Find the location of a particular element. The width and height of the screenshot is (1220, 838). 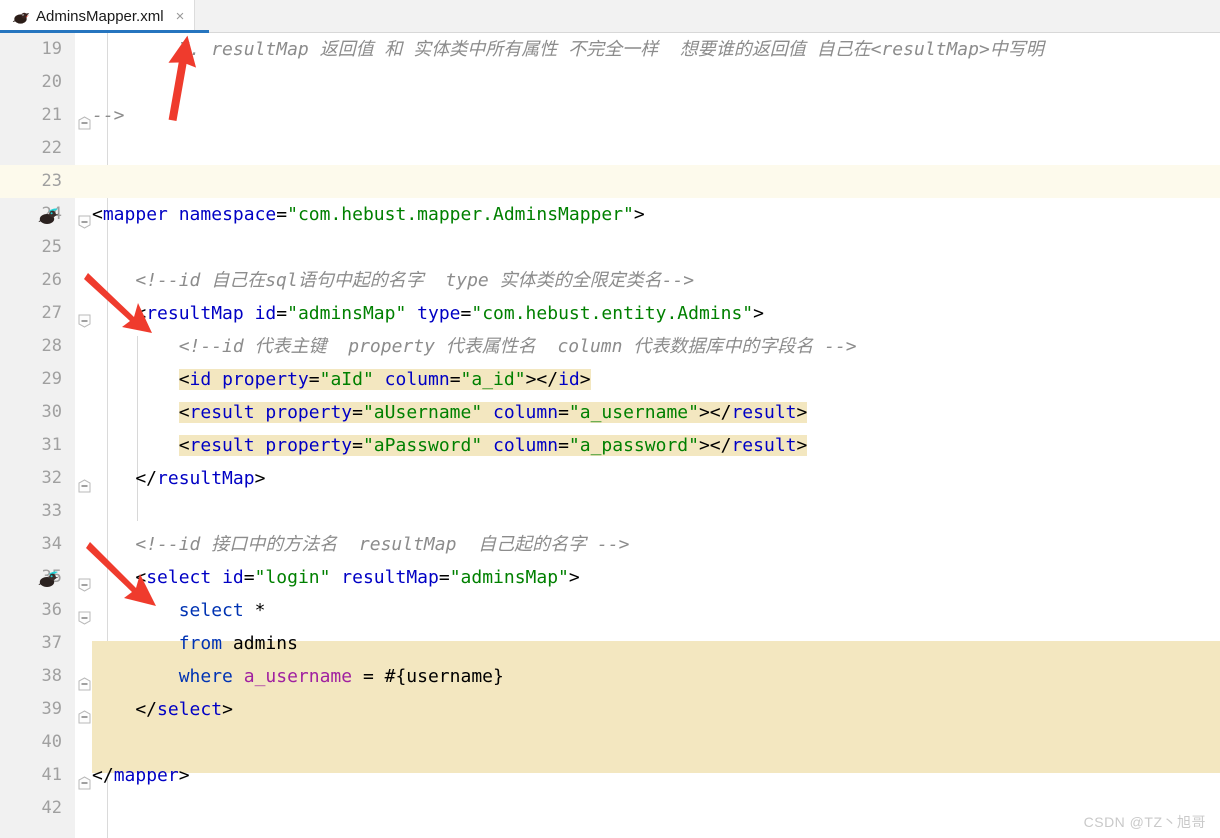

tab-label: AdminsMapper.xml is located at coordinates (100, 16).